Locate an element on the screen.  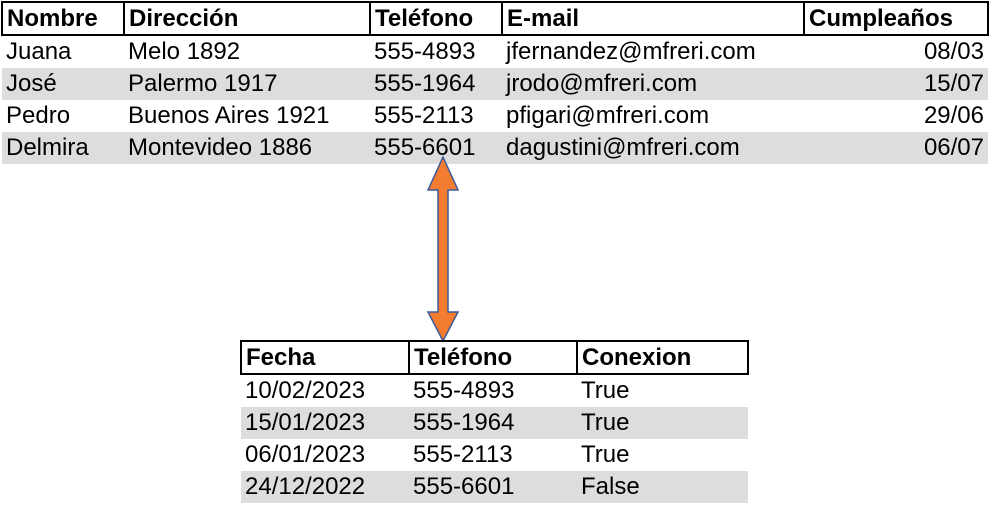
table-row: 15/01/2023 555-1964 True is located at coordinates (494, 423).